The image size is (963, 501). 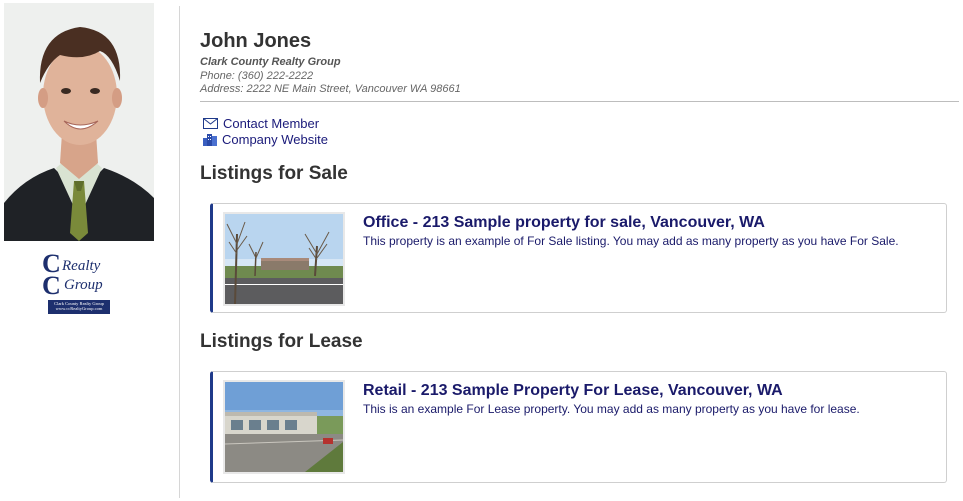 What do you see at coordinates (210, 123) in the screenshot?
I see `envelope-icon` at bounding box center [210, 123].